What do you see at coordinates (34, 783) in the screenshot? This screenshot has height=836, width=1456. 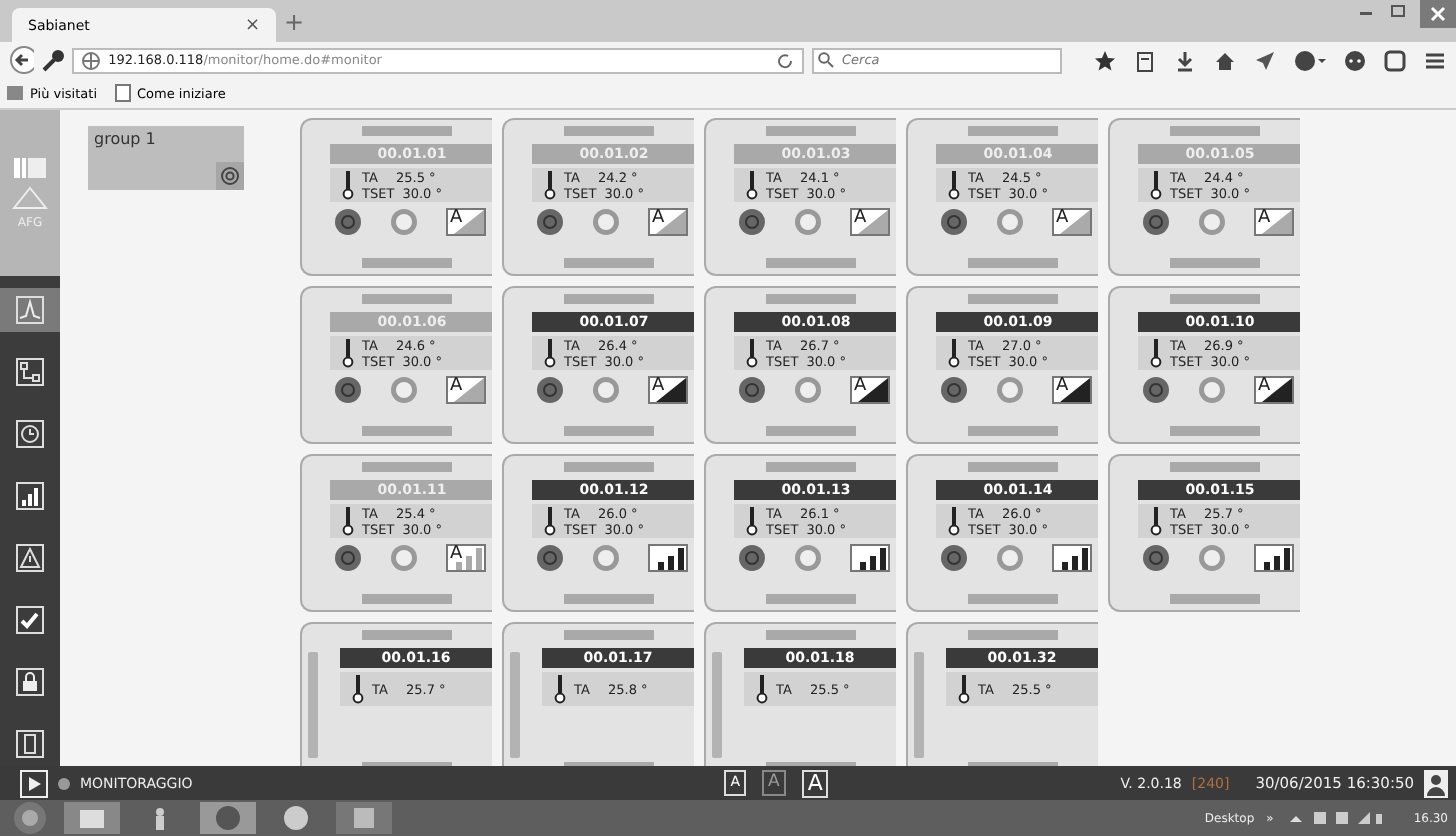 I see `play-icon` at bounding box center [34, 783].